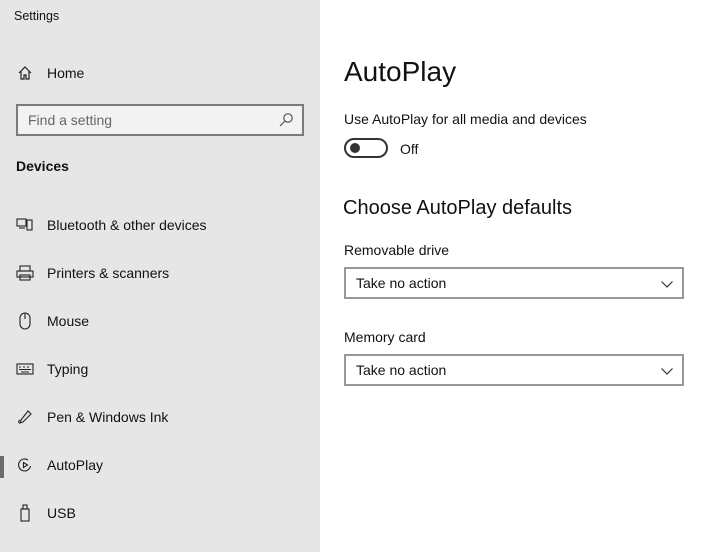  What do you see at coordinates (397, 250) in the screenshot?
I see `removable-drive-label: Removable drive` at bounding box center [397, 250].